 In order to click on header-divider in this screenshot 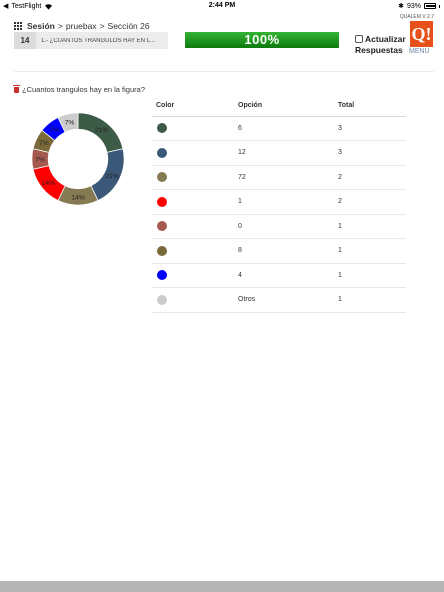, I will do `click(224, 71)`.